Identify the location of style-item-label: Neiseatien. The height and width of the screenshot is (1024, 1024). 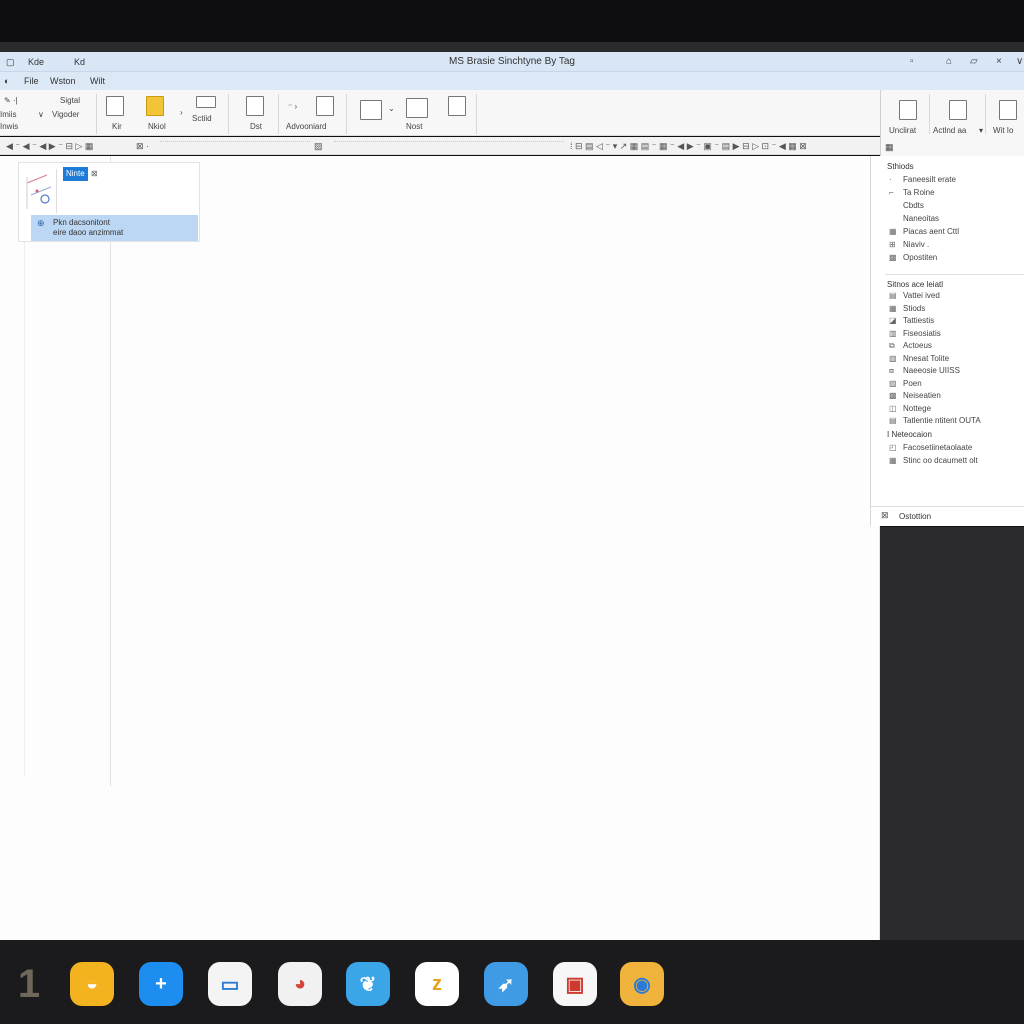
(922, 395).